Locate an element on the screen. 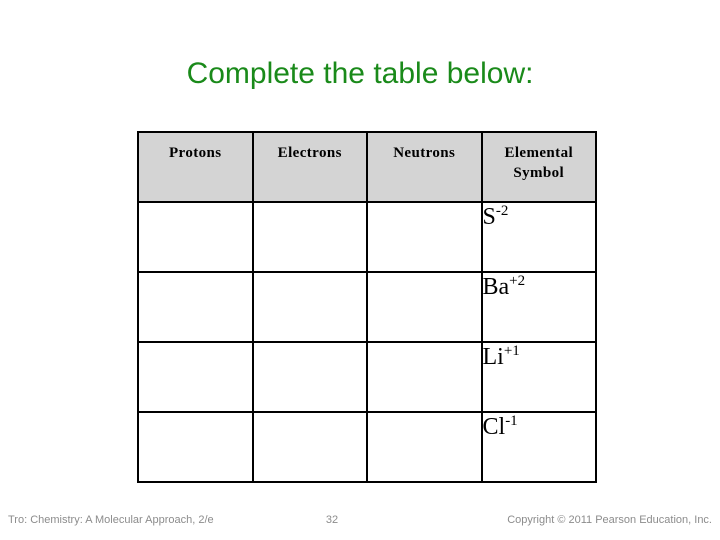 This screenshot has height=540, width=720. column-header-neutrons: Neutrons is located at coordinates (424, 167).